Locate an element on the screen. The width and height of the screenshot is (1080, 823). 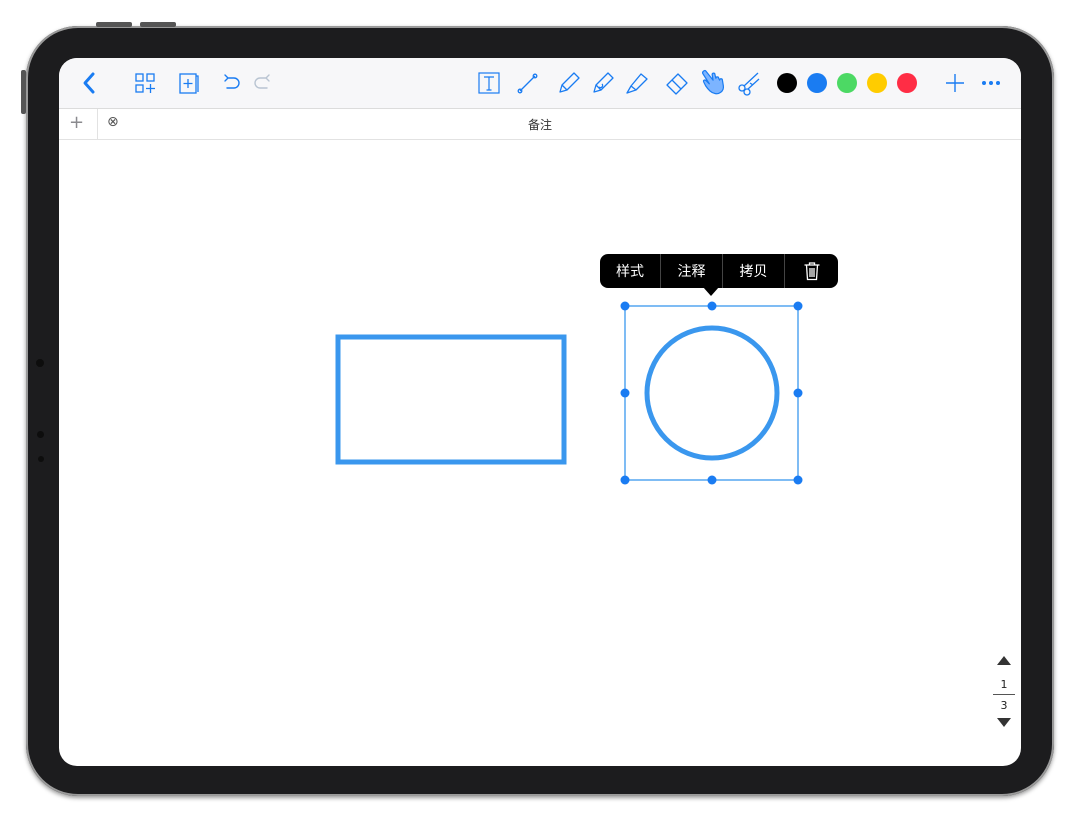
trash-icon is located at coordinates (811, 271).